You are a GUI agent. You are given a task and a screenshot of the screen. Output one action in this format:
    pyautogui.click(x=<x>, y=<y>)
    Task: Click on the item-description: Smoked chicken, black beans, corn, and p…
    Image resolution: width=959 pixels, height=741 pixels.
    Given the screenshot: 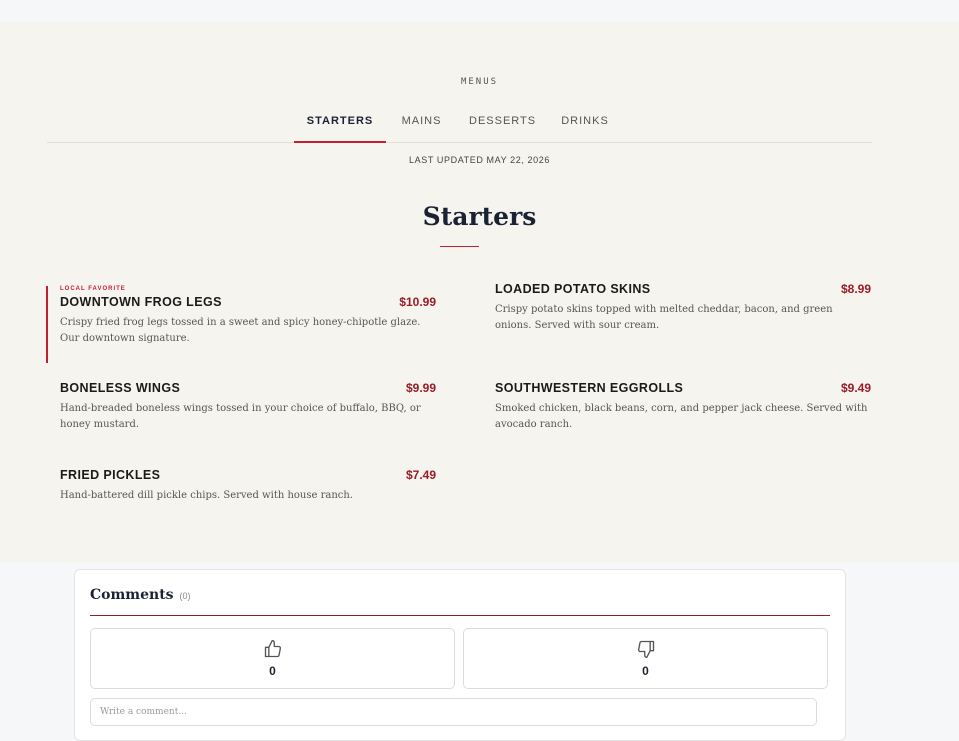 What is the action you would take?
    pyautogui.click(x=681, y=416)
    